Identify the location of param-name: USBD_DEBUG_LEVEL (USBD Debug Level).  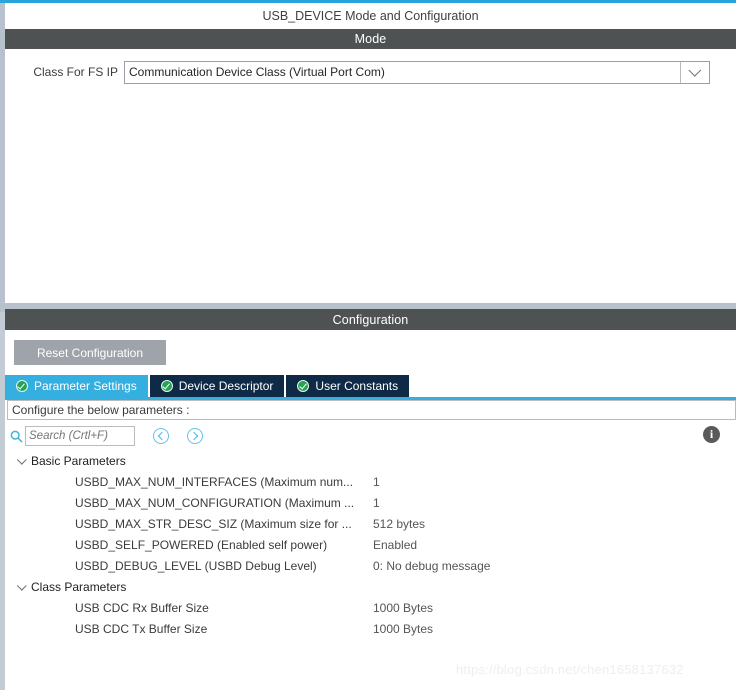
(196, 565).